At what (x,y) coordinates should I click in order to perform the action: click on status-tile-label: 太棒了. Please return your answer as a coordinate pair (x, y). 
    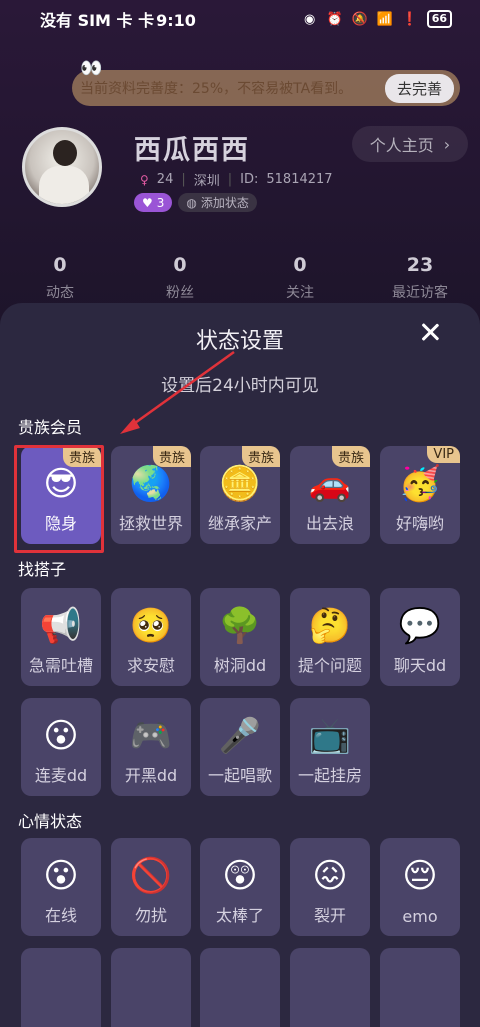
    Looking at the image, I should click on (239, 915).